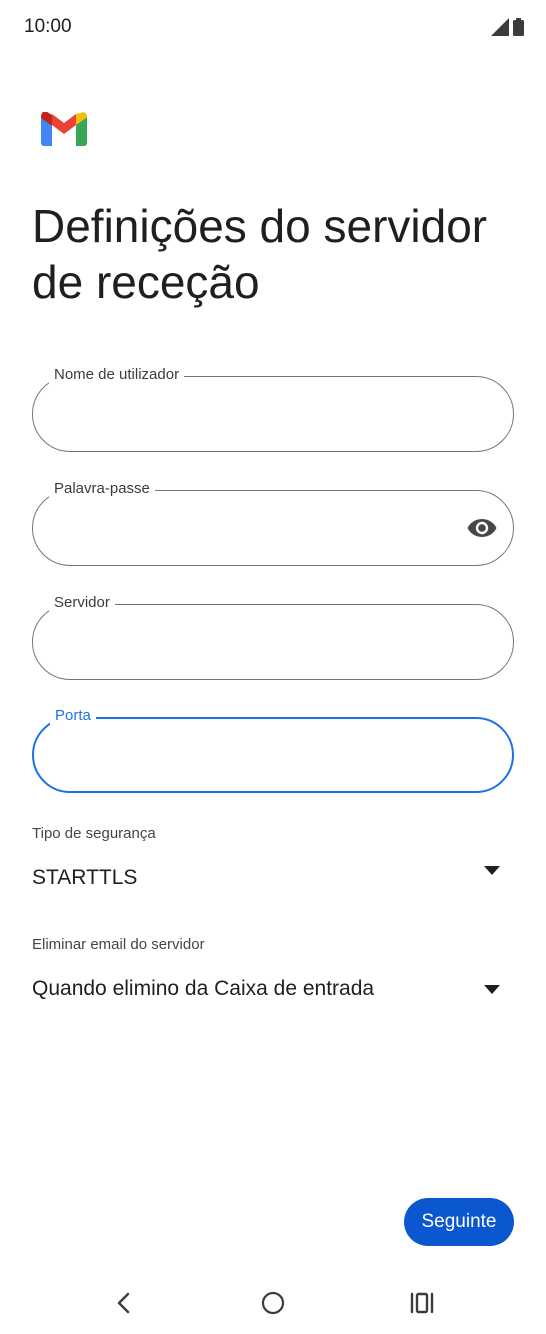  What do you see at coordinates (94, 833) in the screenshot?
I see `security-type-label: Tipo de segurança` at bounding box center [94, 833].